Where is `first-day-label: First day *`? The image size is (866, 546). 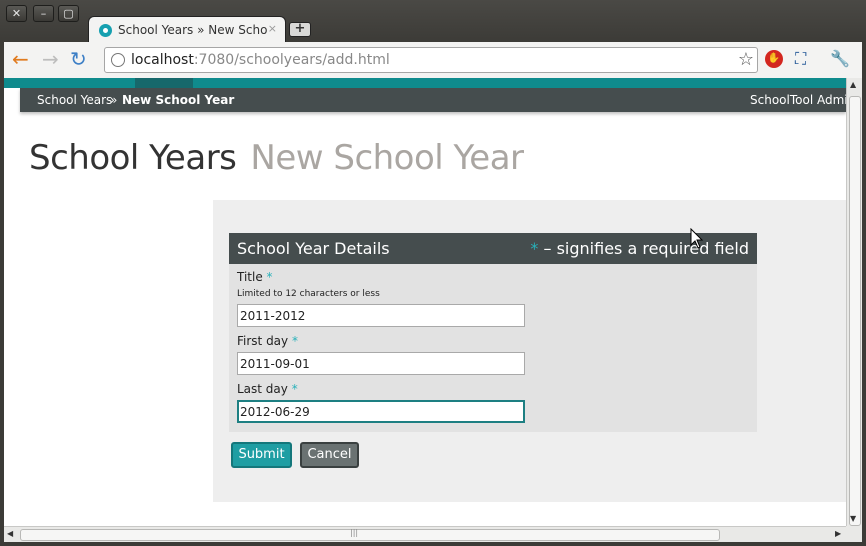
first-day-label: First day * is located at coordinates (267, 341).